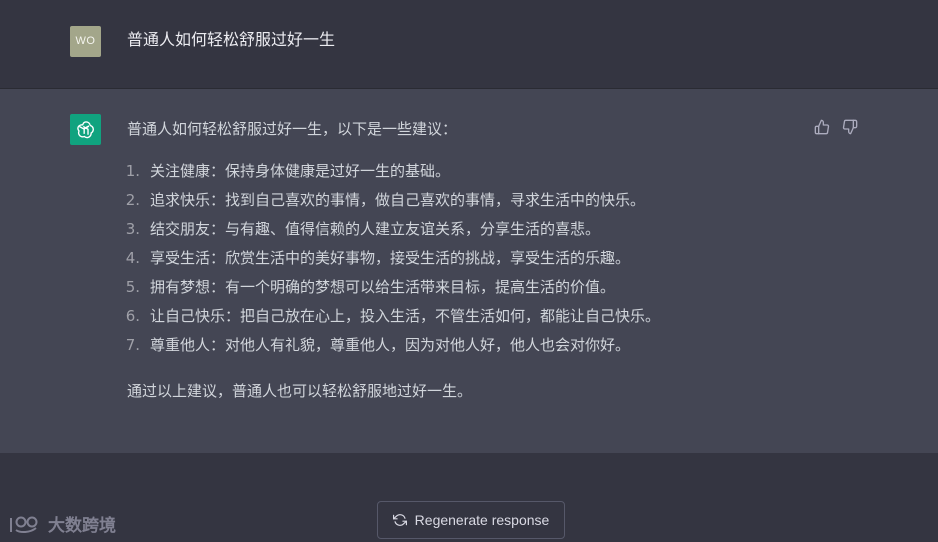 The image size is (938, 542). What do you see at coordinates (85, 41) in the screenshot?
I see `user-avatar: WO` at bounding box center [85, 41].